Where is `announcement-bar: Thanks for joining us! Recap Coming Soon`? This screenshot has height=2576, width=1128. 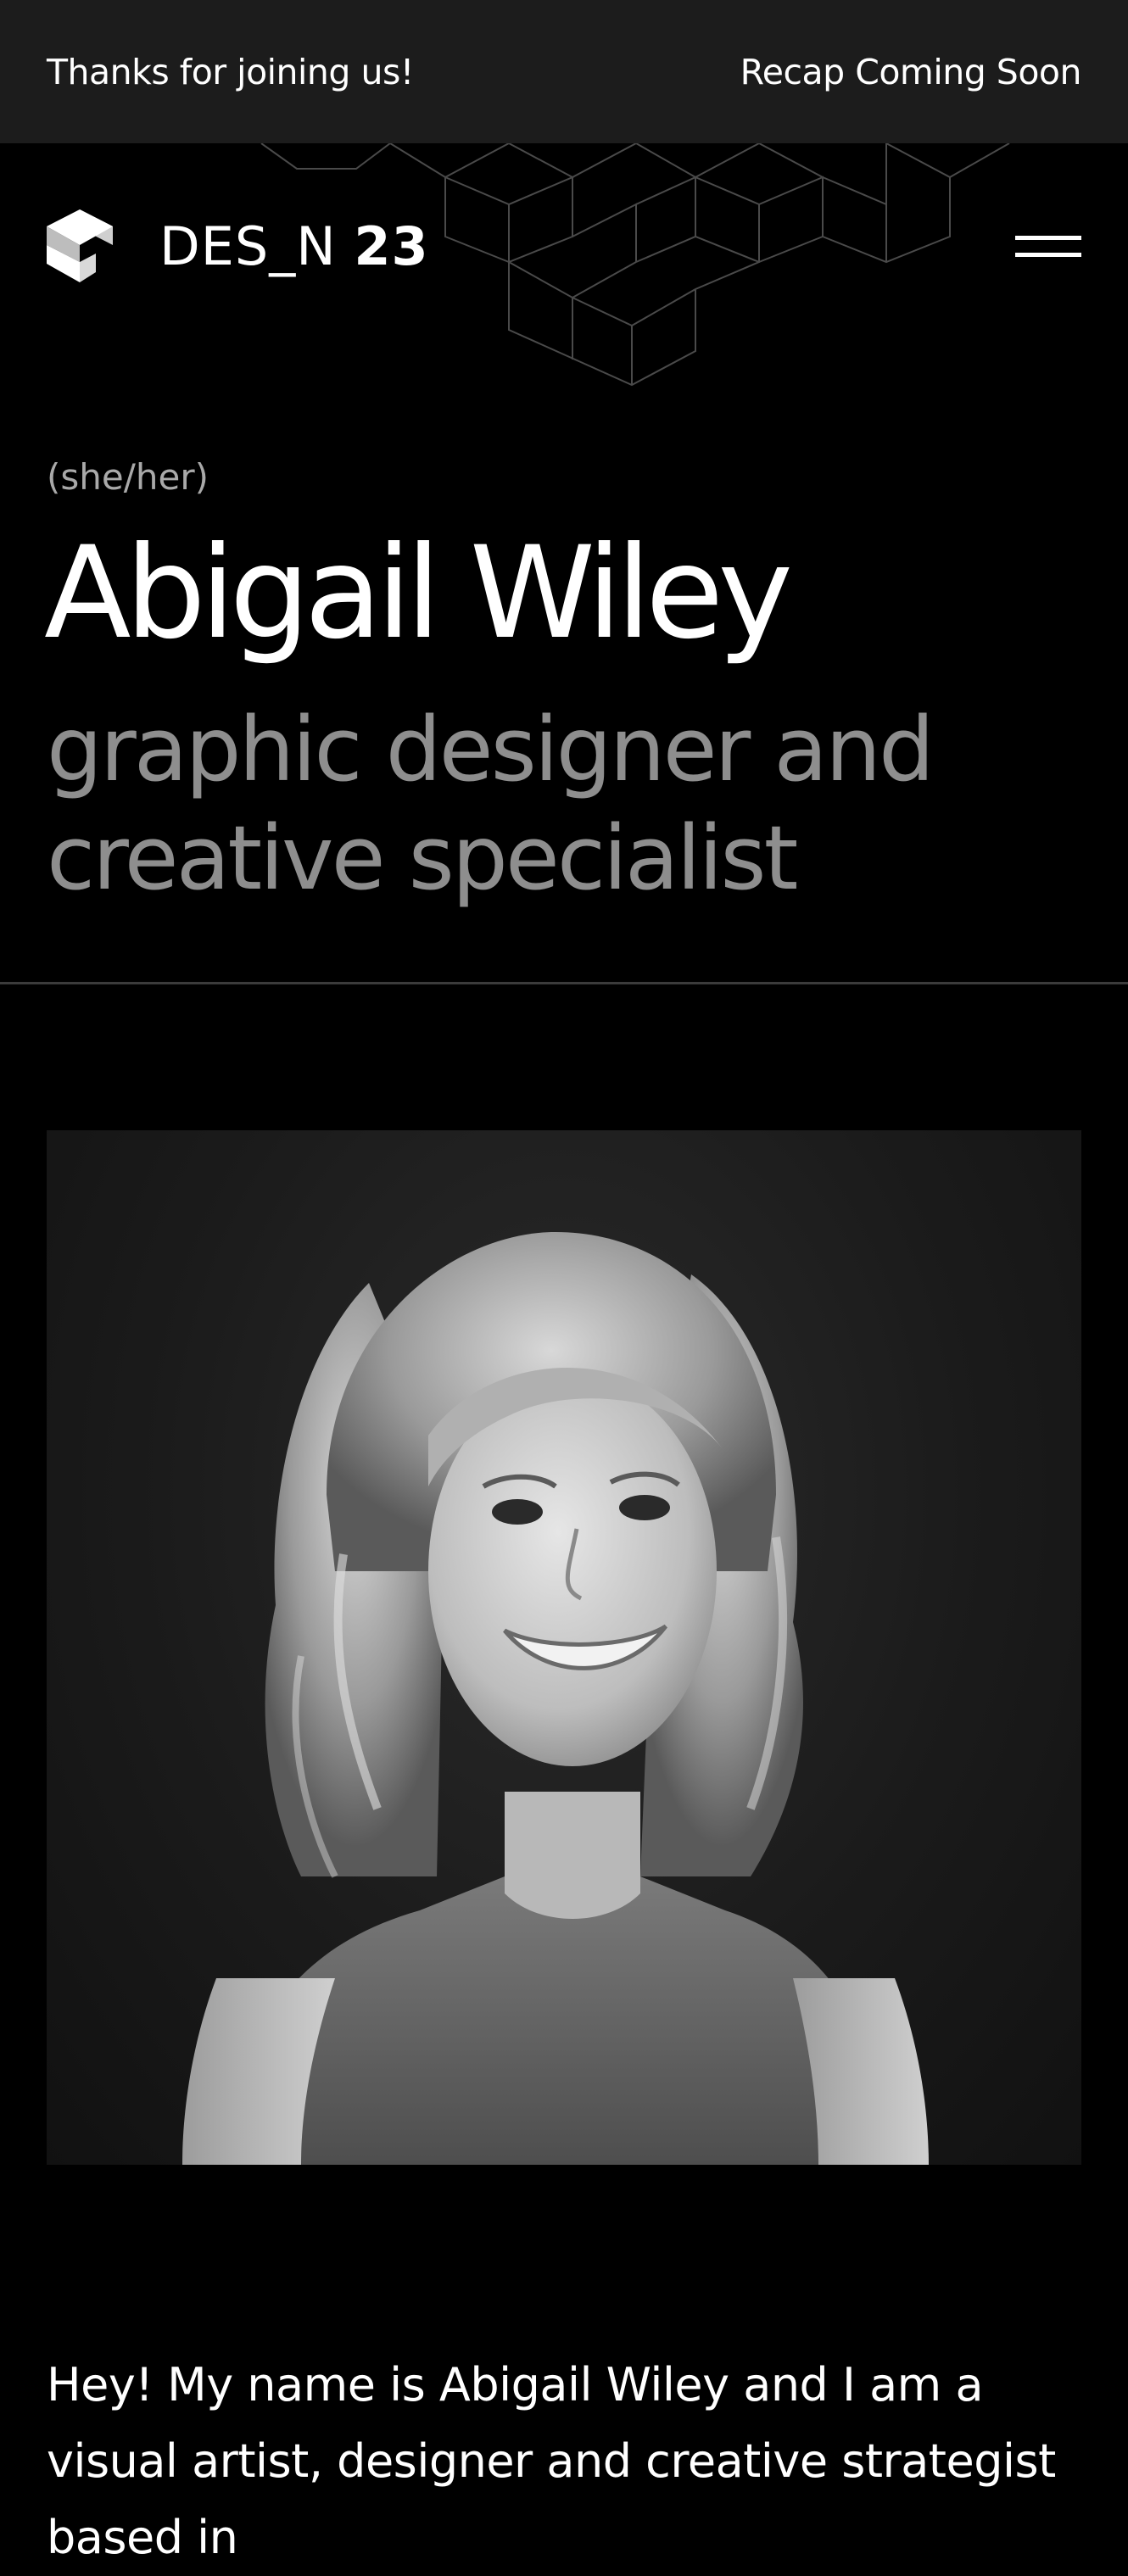 announcement-bar: Thanks for joining us! Recap Coming Soon is located at coordinates (564, 71).